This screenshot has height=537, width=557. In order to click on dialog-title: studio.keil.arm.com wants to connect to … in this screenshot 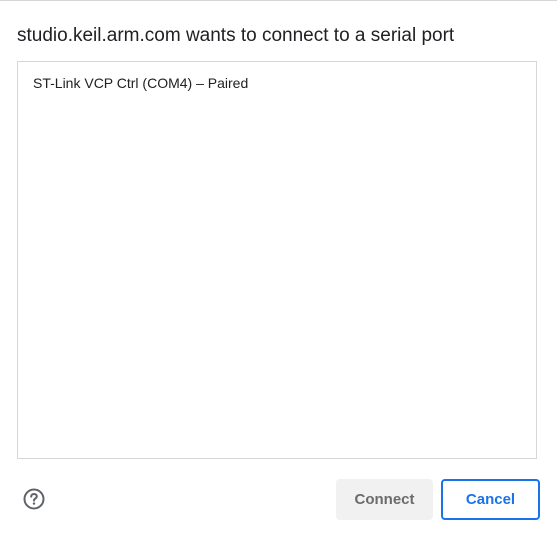, I will do `click(236, 35)`.